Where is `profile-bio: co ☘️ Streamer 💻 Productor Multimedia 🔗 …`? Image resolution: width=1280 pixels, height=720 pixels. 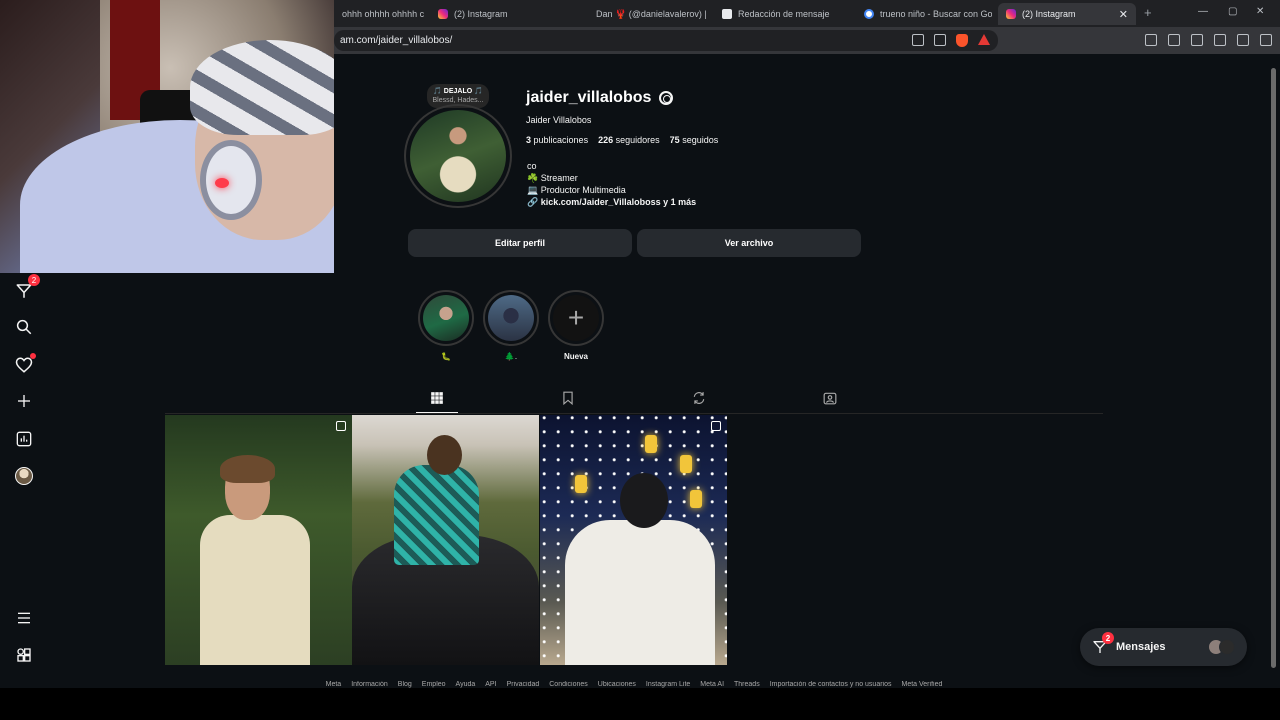
profile-bio: co ☘️ Streamer 💻 Productor Multimedia 🔗 … is located at coordinates (611, 184).